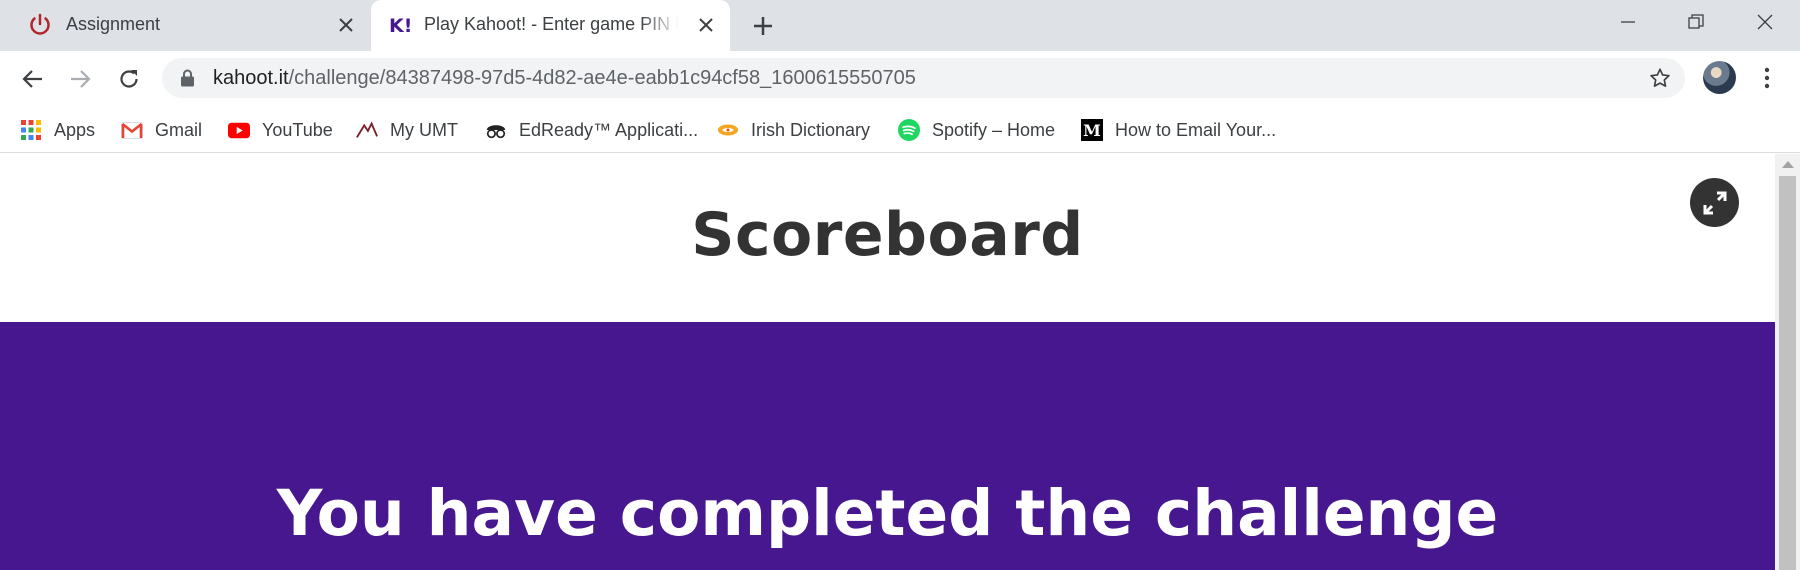 This screenshot has height=570, width=1800. I want to click on bookmark-apps: Apps, so click(57, 130).